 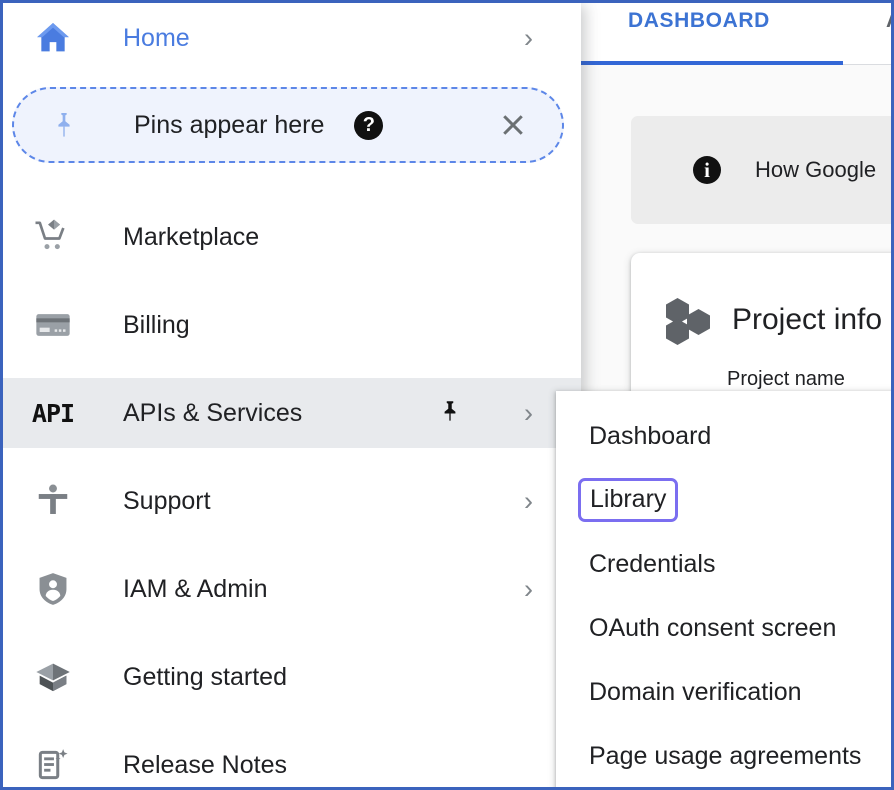 I want to click on pins-appear-here-chip: Pins appear here ?, so click(x=288, y=125).